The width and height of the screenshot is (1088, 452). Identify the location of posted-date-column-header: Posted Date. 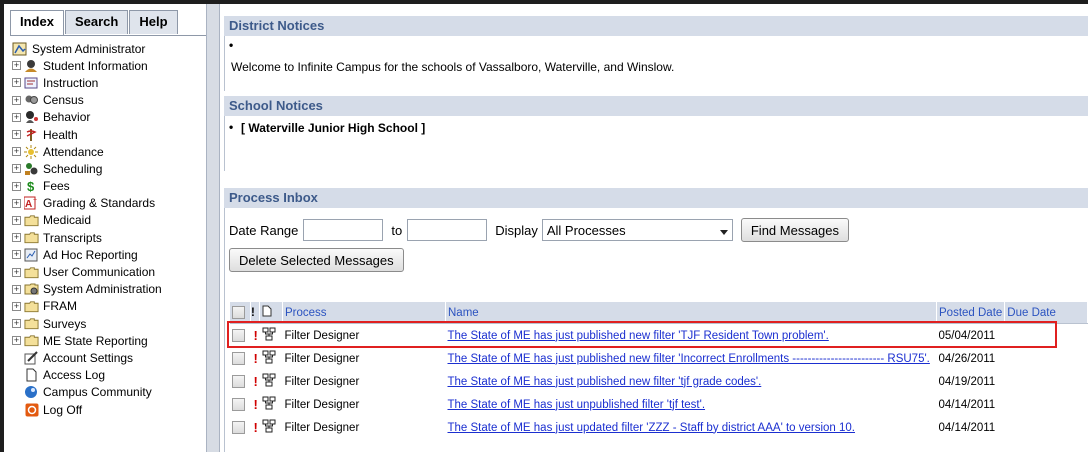
(971, 313).